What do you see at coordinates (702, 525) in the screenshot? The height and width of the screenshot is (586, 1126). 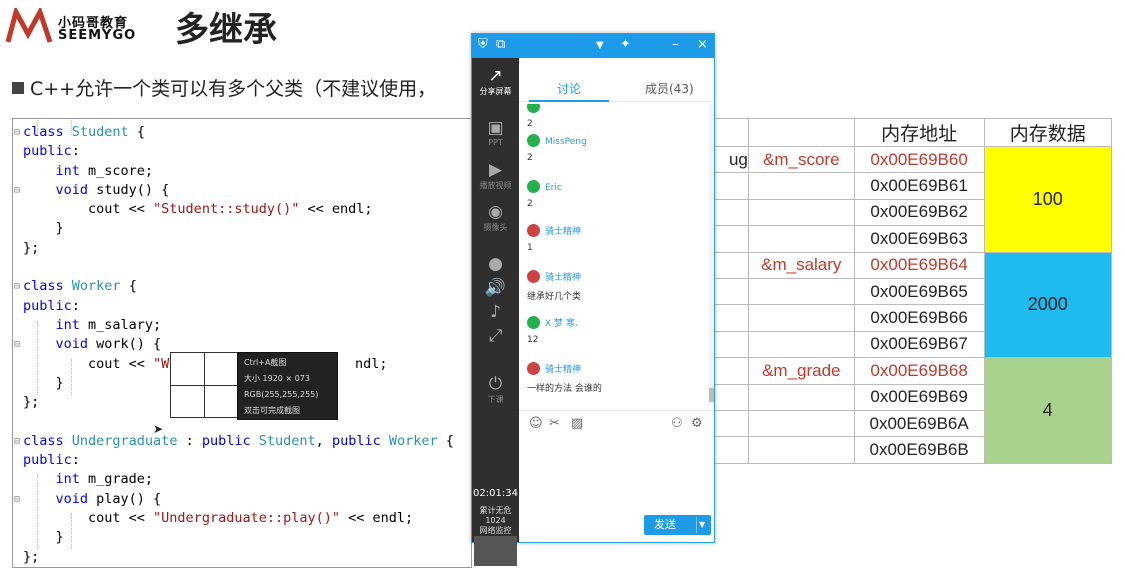 I see `send-options-icon: ▼` at bounding box center [702, 525].